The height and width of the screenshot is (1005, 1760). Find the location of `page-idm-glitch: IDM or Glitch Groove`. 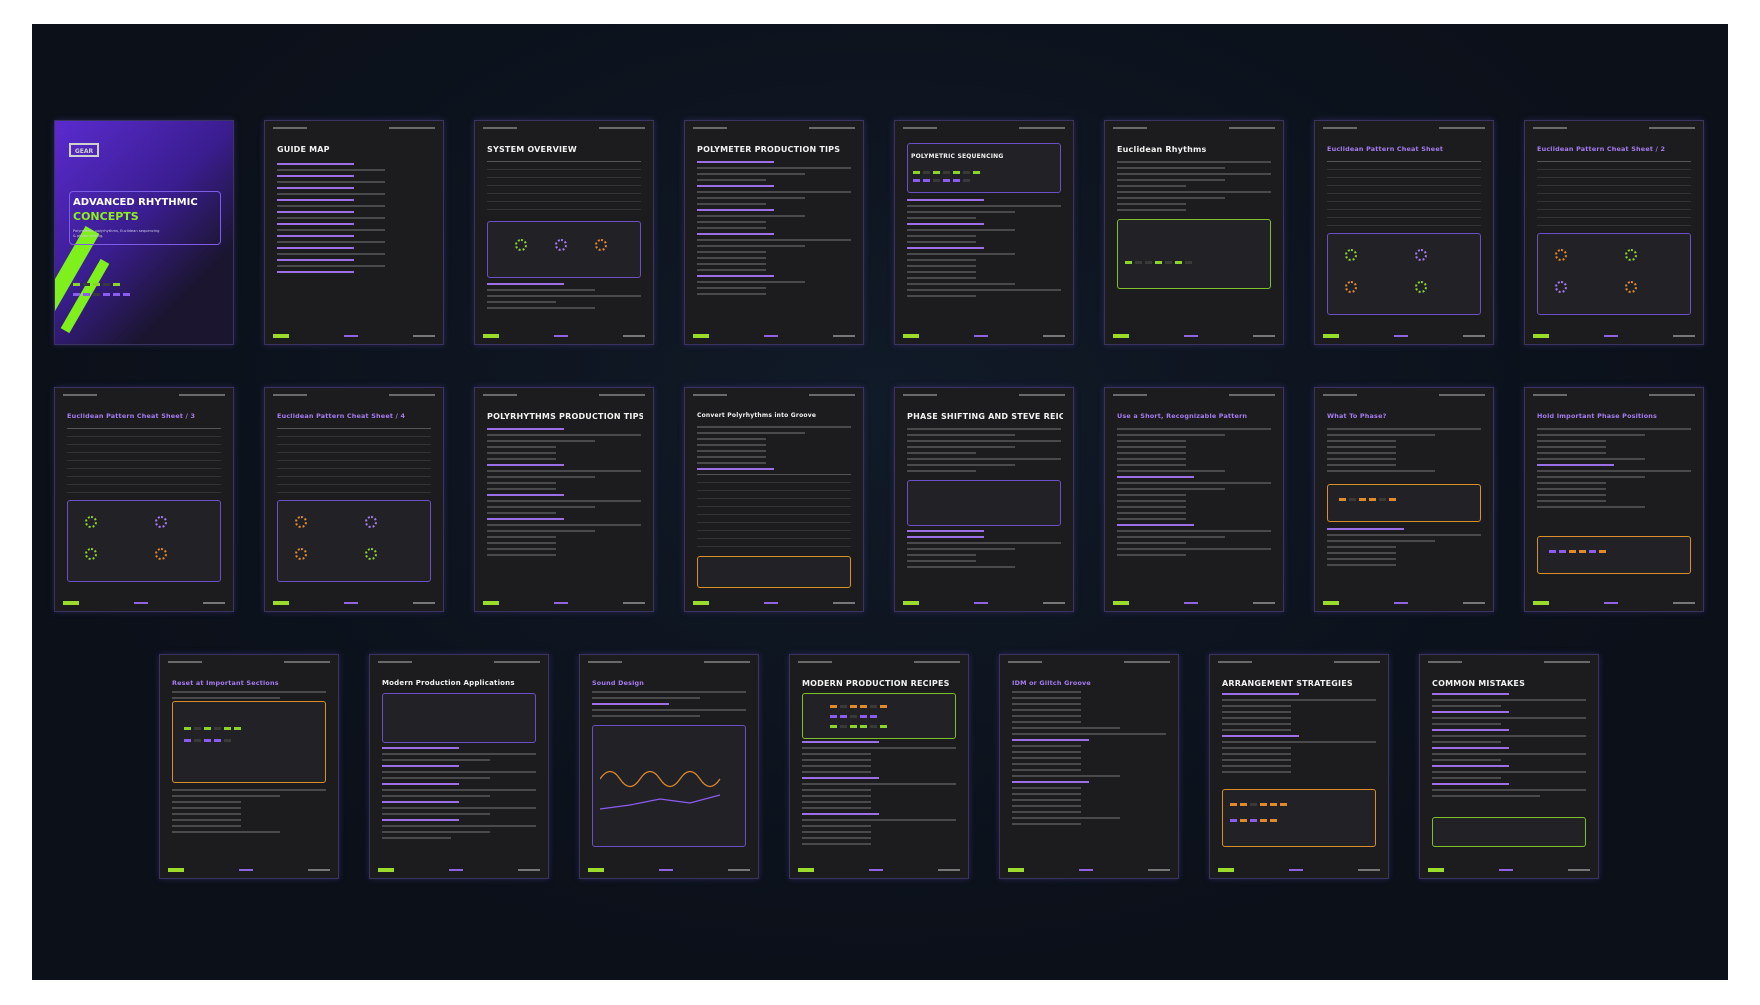

page-idm-glitch: IDM or Glitch Groove is located at coordinates (1089, 766).